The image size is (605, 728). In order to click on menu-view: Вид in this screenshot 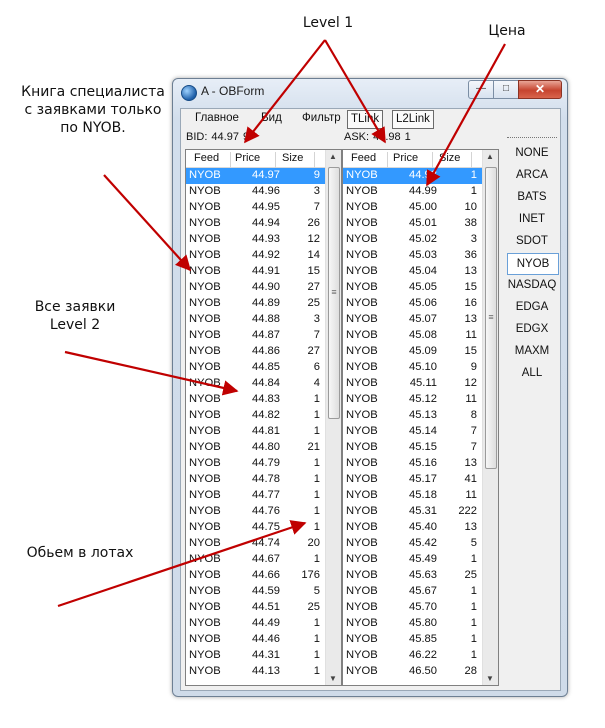, I will do `click(271, 118)`.